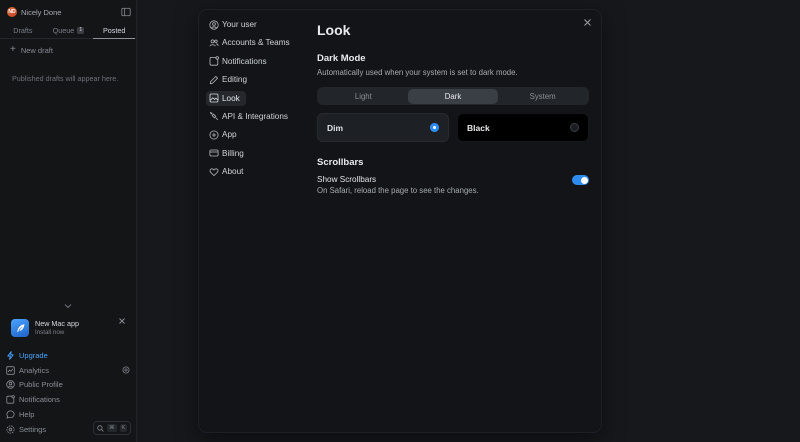 The width and height of the screenshot is (800, 442). Describe the element at coordinates (12, 12) in the screenshot. I see `avatar: ND` at that location.